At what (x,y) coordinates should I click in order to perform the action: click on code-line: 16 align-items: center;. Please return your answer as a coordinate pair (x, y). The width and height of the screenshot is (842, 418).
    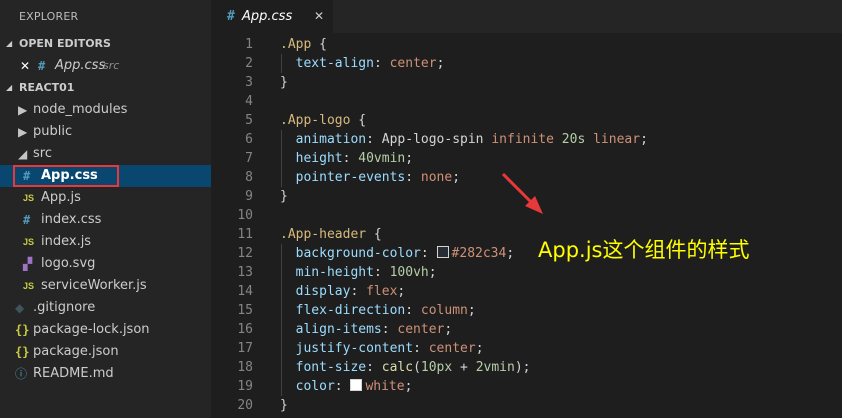
    Looking at the image, I should click on (526, 329).